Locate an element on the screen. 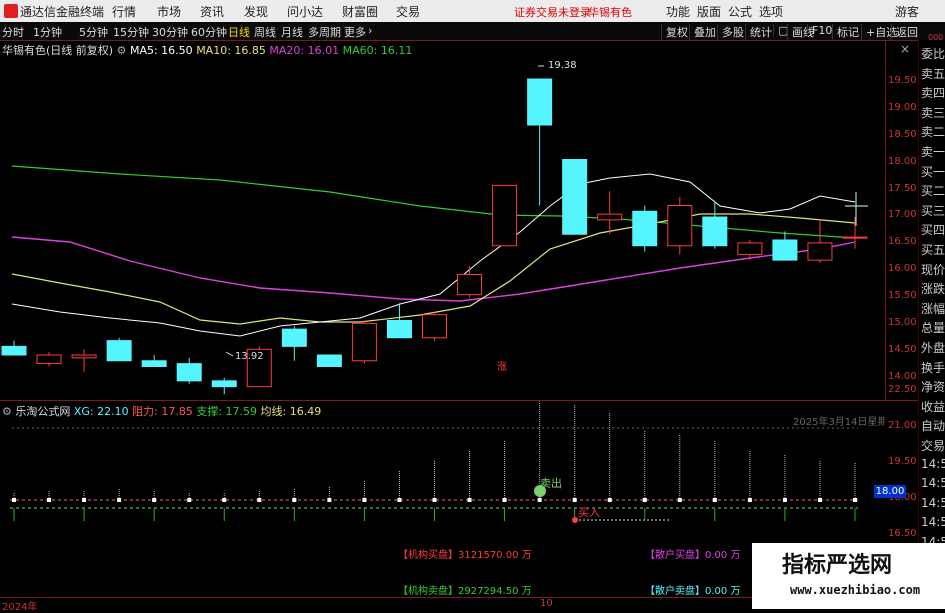 The width and height of the screenshot is (945, 613). quote-field: 买五 is located at coordinates (933, 250).